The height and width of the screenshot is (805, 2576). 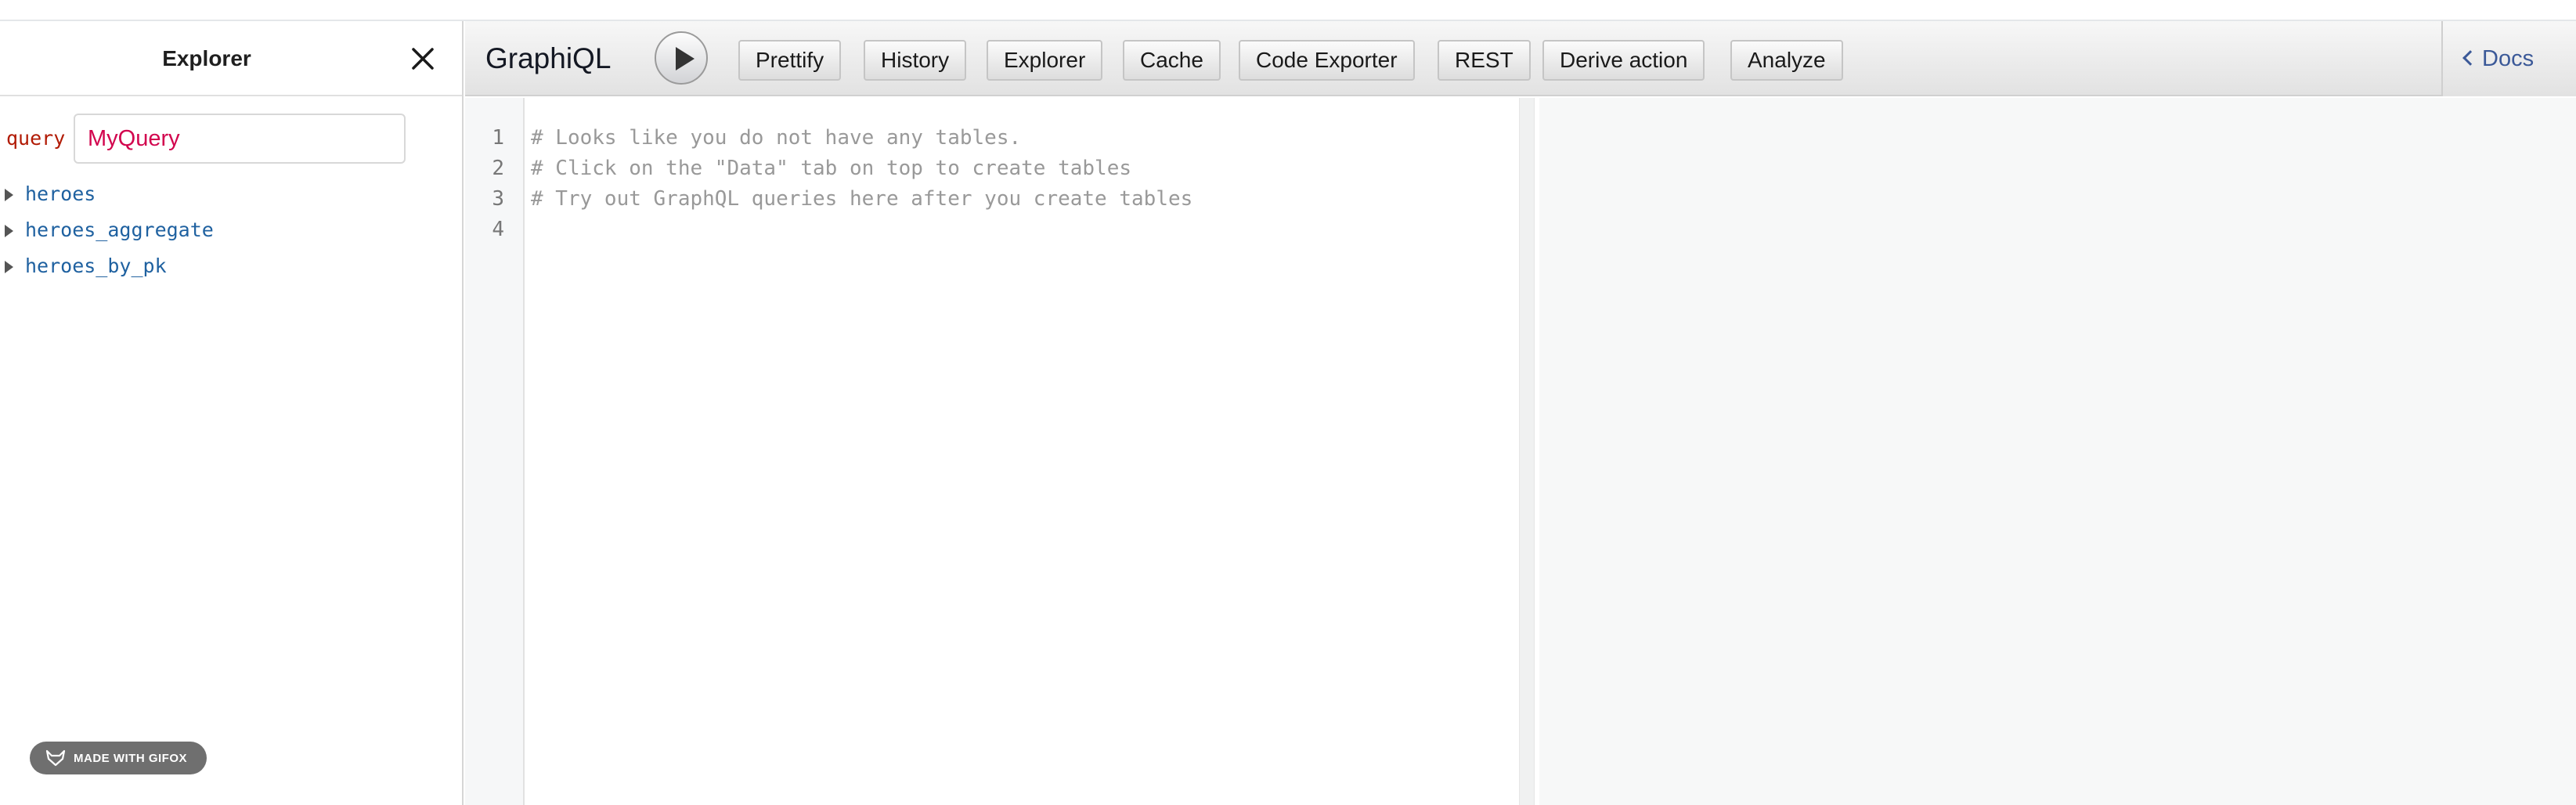 What do you see at coordinates (231, 194) in the screenshot?
I see `field-item-heroes: heroes` at bounding box center [231, 194].